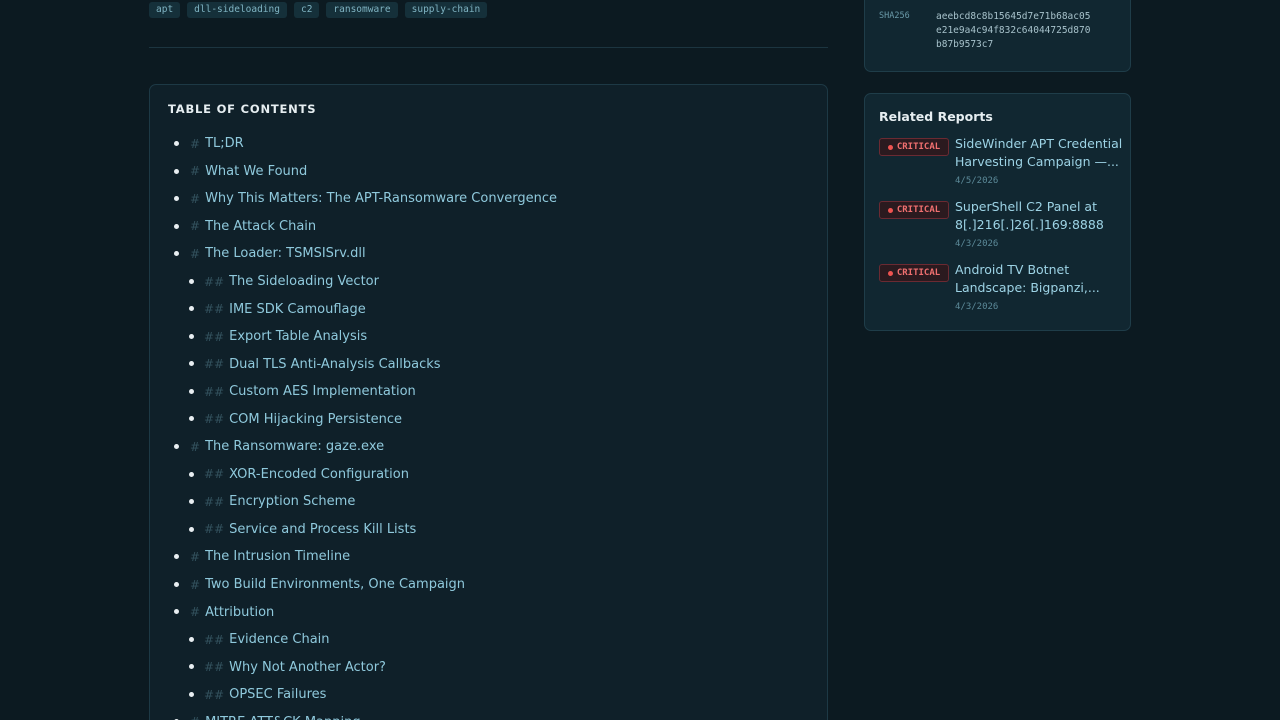 Image resolution: width=1280 pixels, height=720 pixels. Describe the element at coordinates (488, 714) in the screenshot. I see `toc-item: # MITRE ATT&CK Mapping` at that location.